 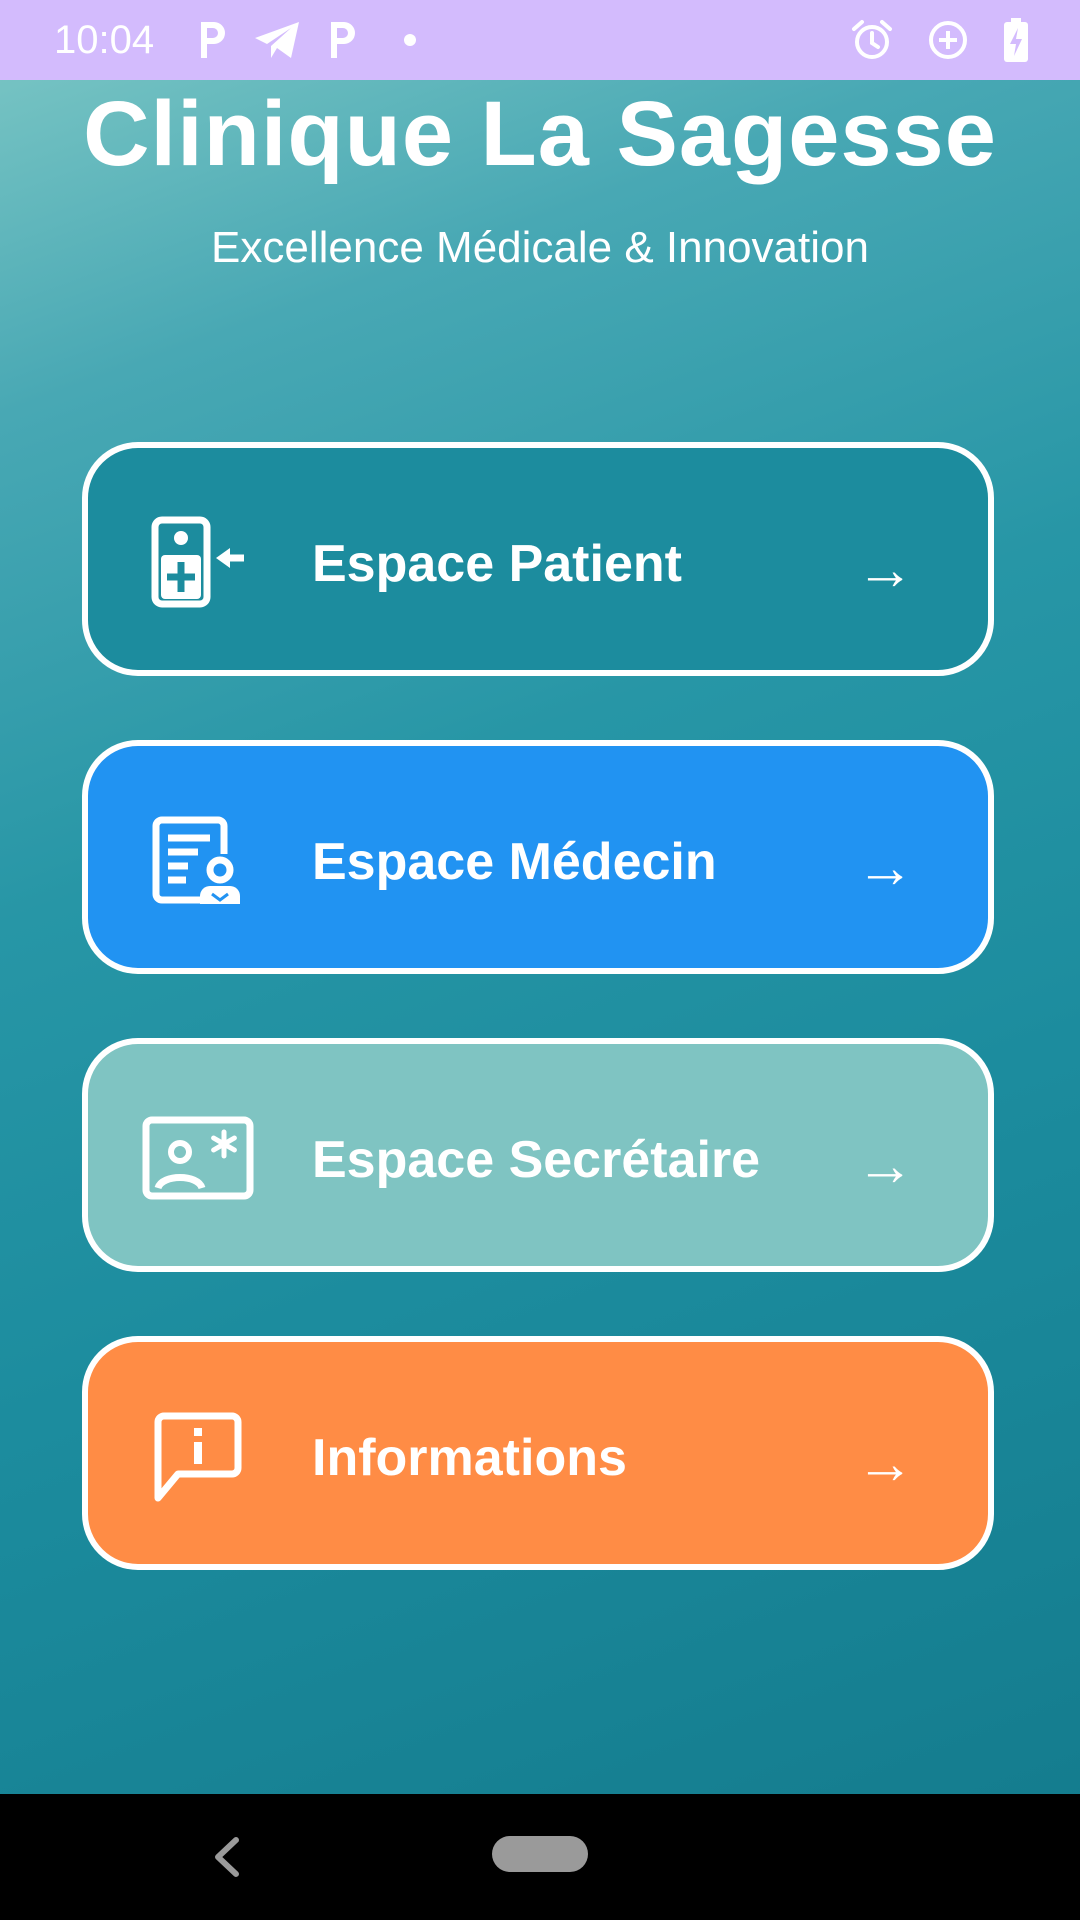 What do you see at coordinates (872, 40) in the screenshot?
I see `alarm-icon` at bounding box center [872, 40].